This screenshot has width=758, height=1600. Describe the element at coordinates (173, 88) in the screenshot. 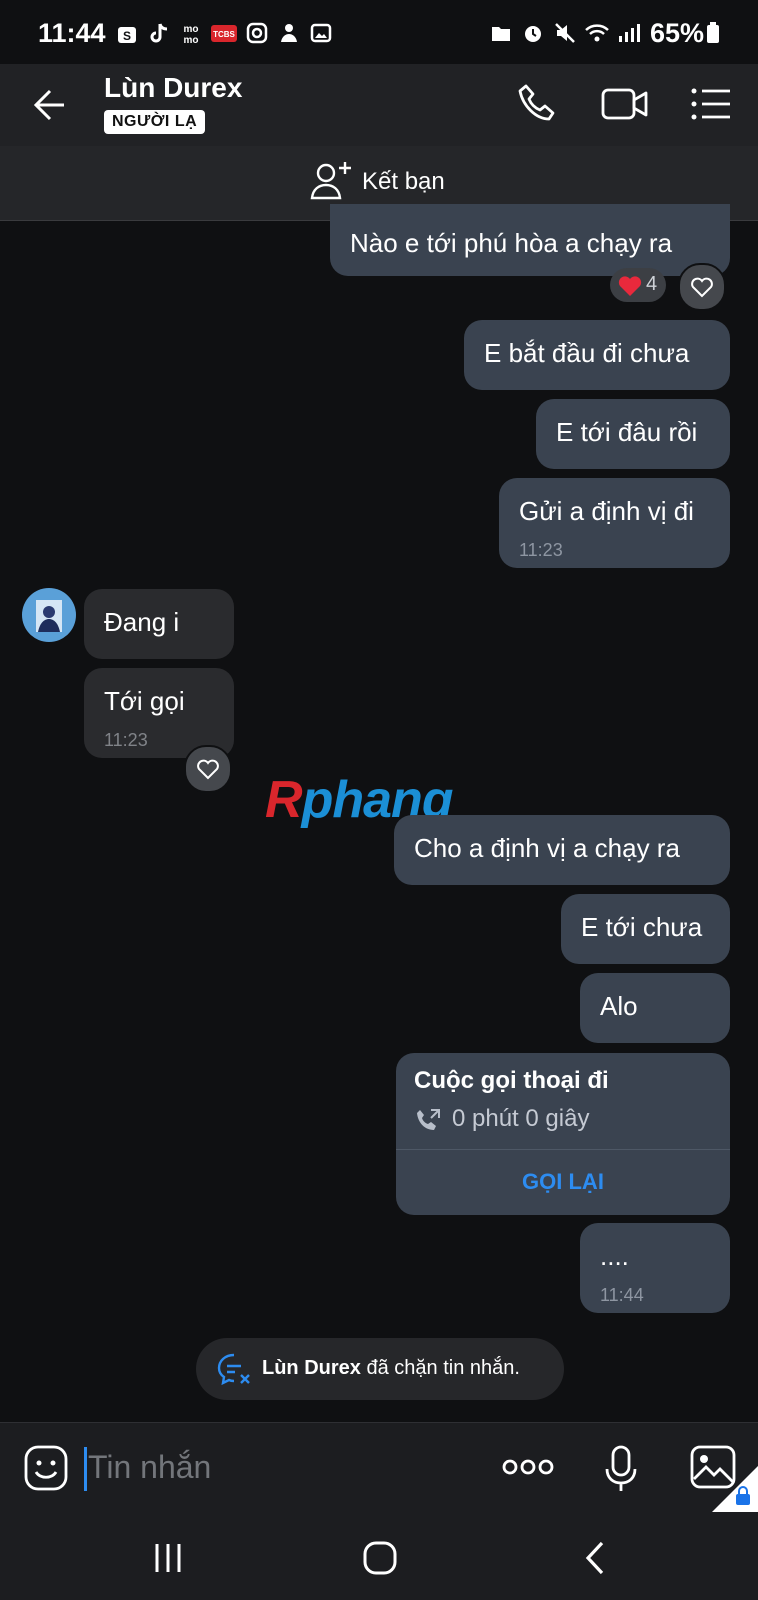

I see `contact-name: Lùn Durex` at that location.